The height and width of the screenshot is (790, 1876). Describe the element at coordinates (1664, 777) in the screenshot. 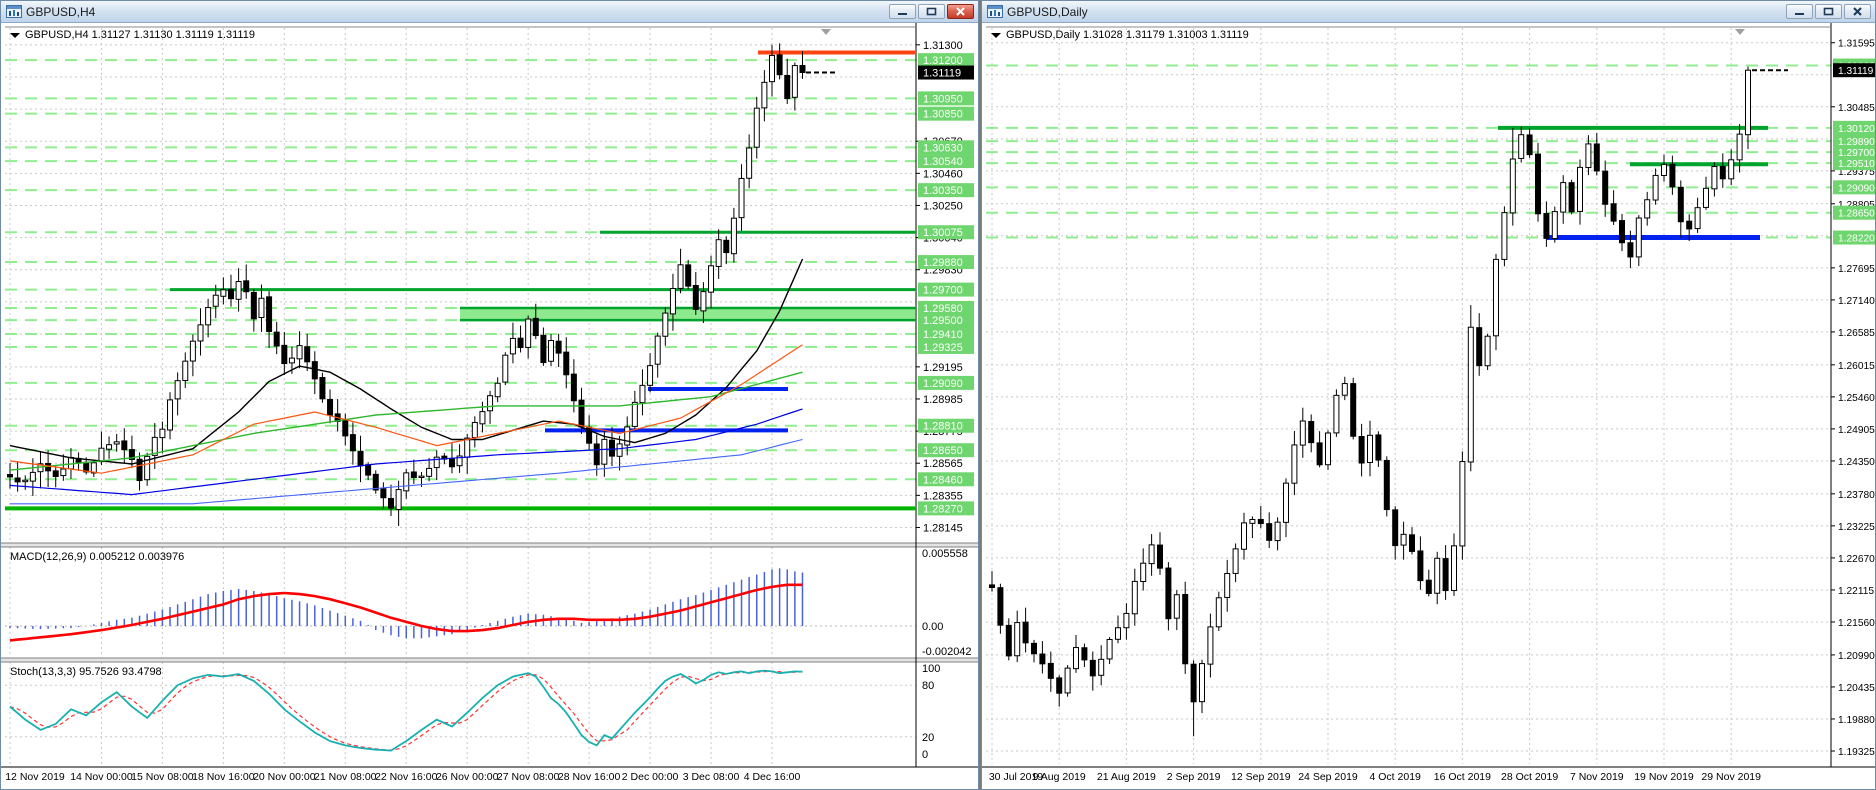

I see `time-axis-label: 19 Nov 2019` at that location.